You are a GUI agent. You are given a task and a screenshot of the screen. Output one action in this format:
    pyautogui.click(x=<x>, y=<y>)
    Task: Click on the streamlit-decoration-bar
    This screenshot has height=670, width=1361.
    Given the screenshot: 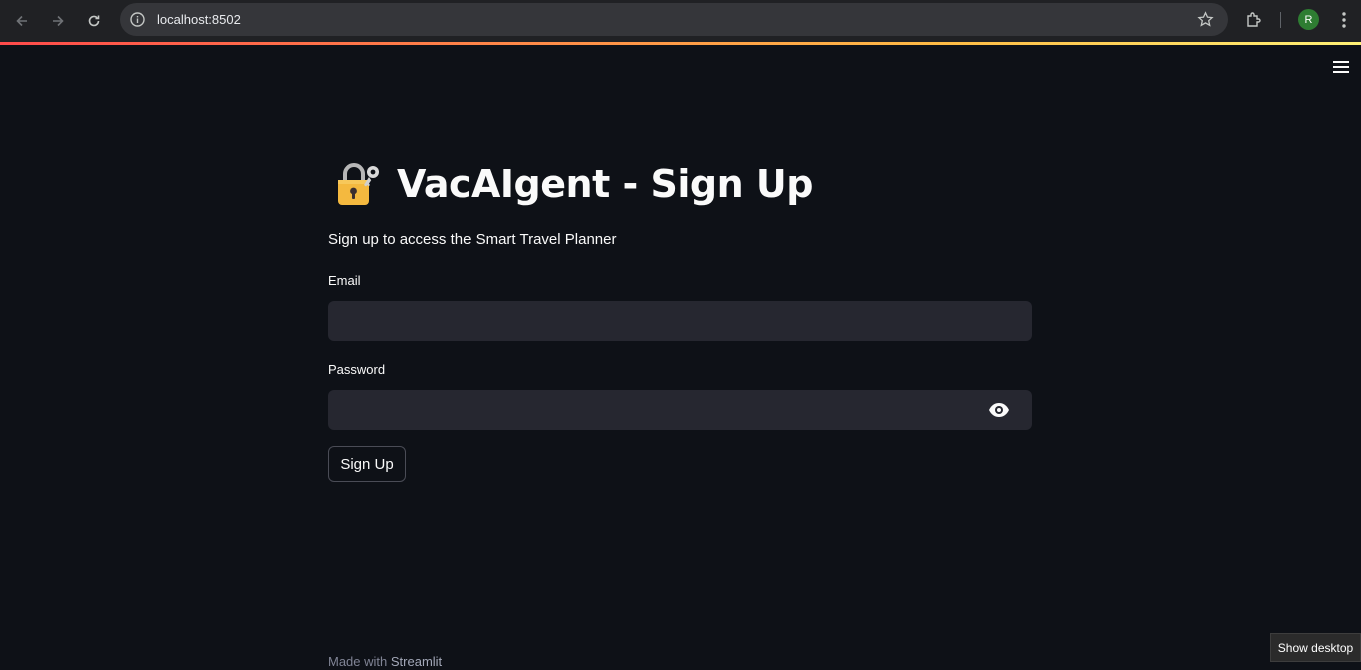 What is the action you would take?
    pyautogui.click(x=680, y=43)
    